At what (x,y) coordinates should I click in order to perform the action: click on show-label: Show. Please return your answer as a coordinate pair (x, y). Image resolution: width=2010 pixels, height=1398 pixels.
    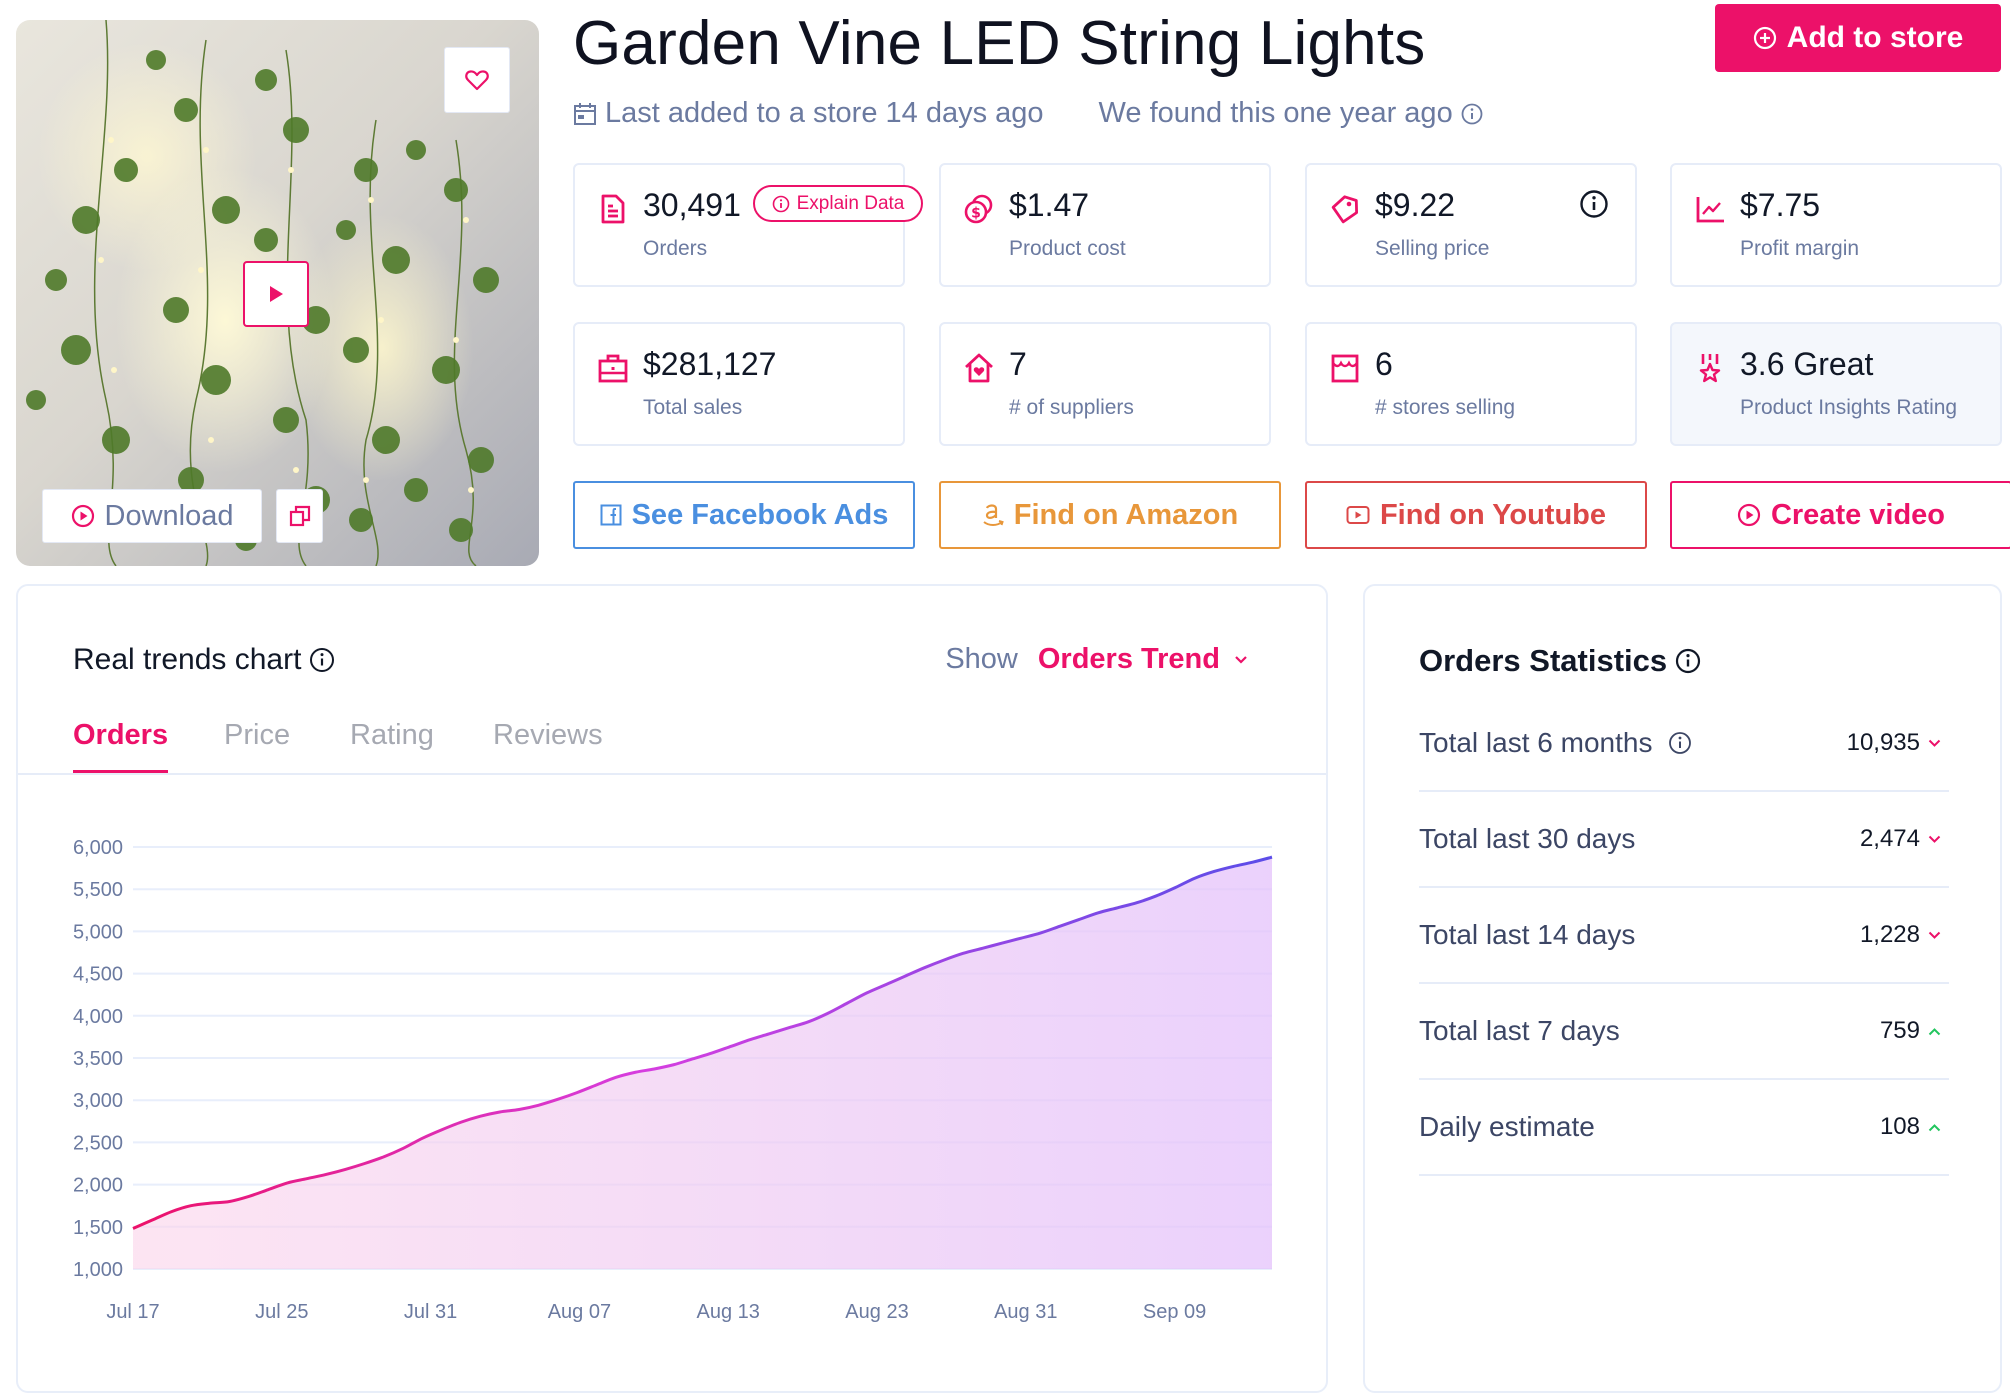
    Looking at the image, I should click on (981, 659).